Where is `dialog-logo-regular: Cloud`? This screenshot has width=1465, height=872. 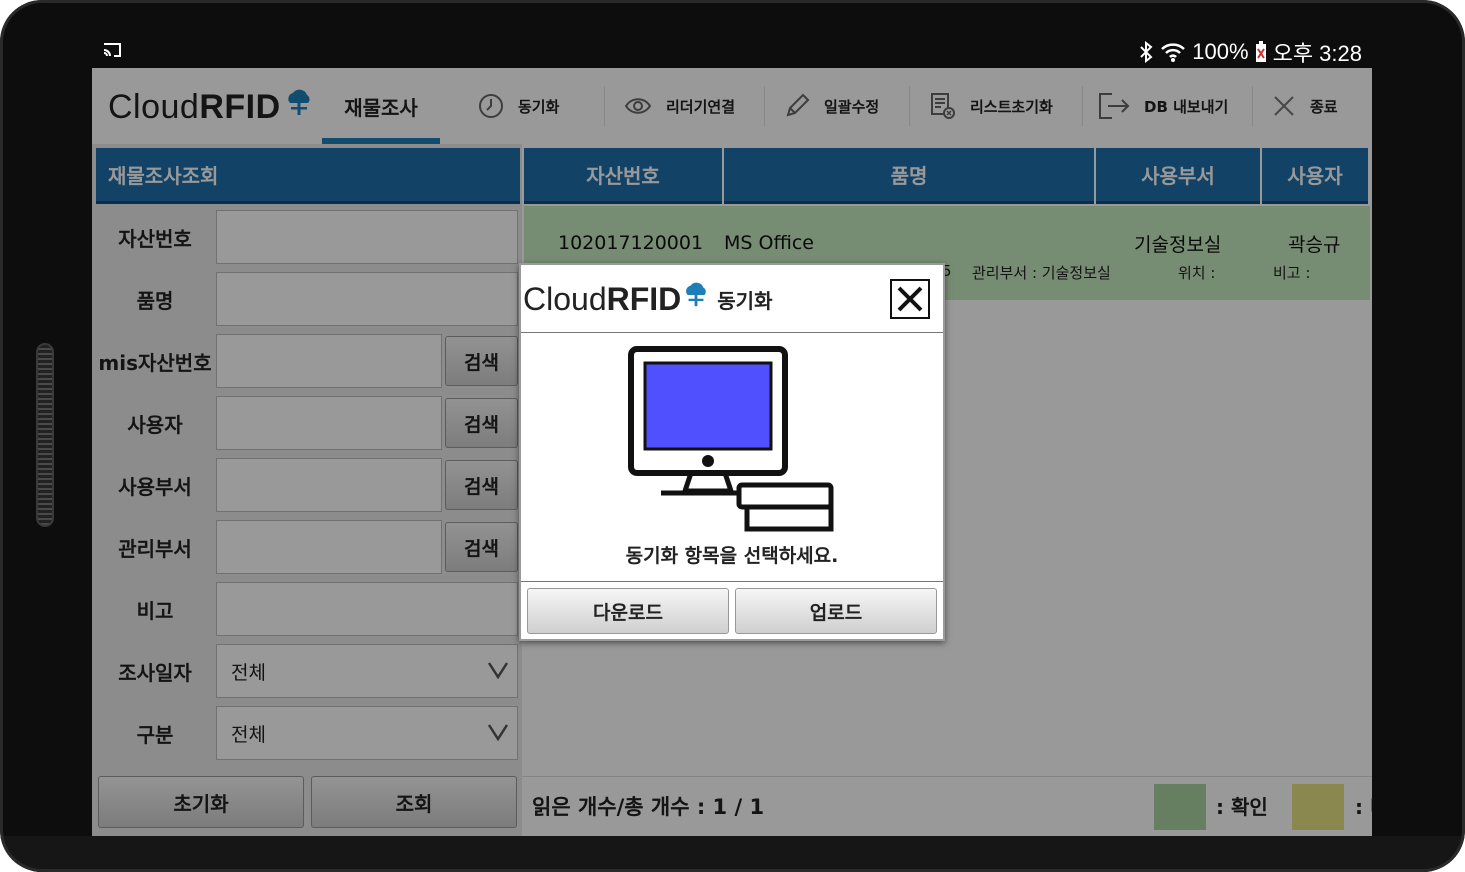
dialog-logo-regular: Cloud is located at coordinates (565, 299).